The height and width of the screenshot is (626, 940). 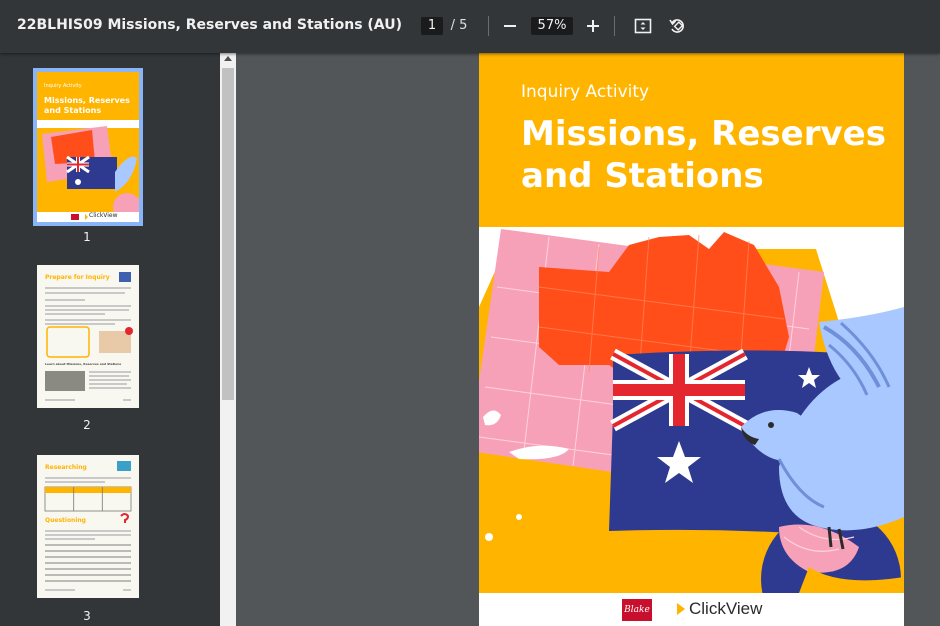 What do you see at coordinates (87, 425) in the screenshot?
I see `thumbnail-label-2: 2` at bounding box center [87, 425].